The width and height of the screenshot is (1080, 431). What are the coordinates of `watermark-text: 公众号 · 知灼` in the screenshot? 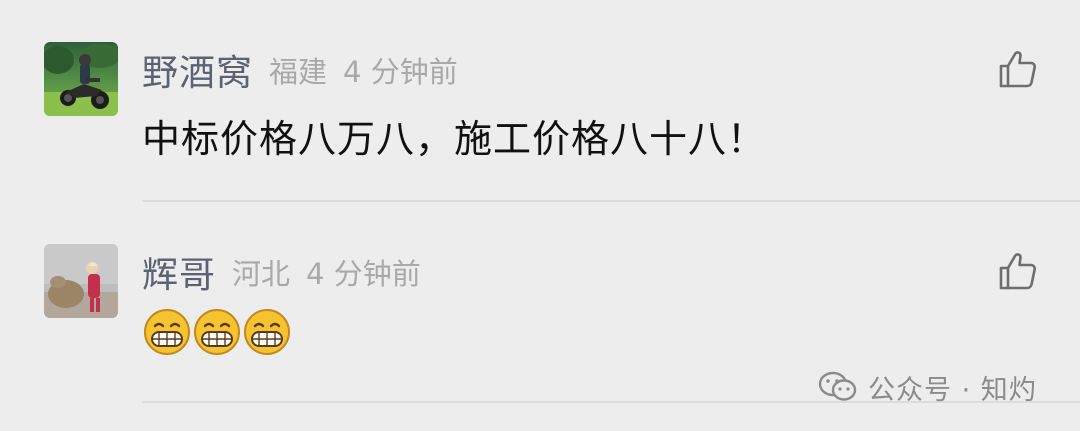 It's located at (952, 390).